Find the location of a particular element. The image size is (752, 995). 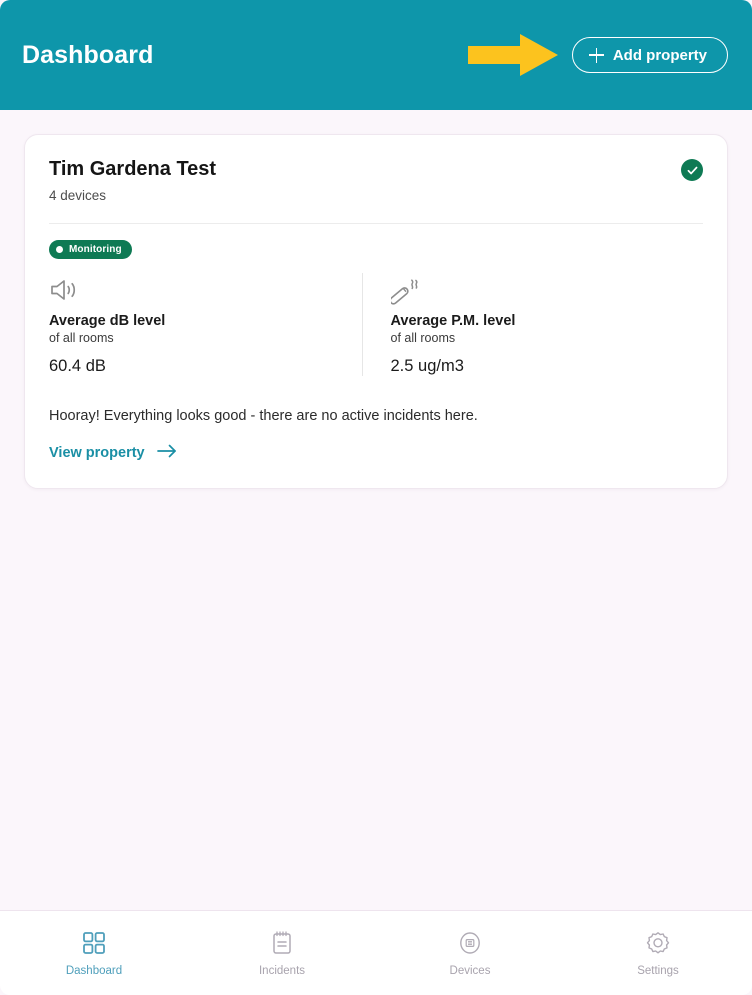

nav-label: Incidents is located at coordinates (282, 970).